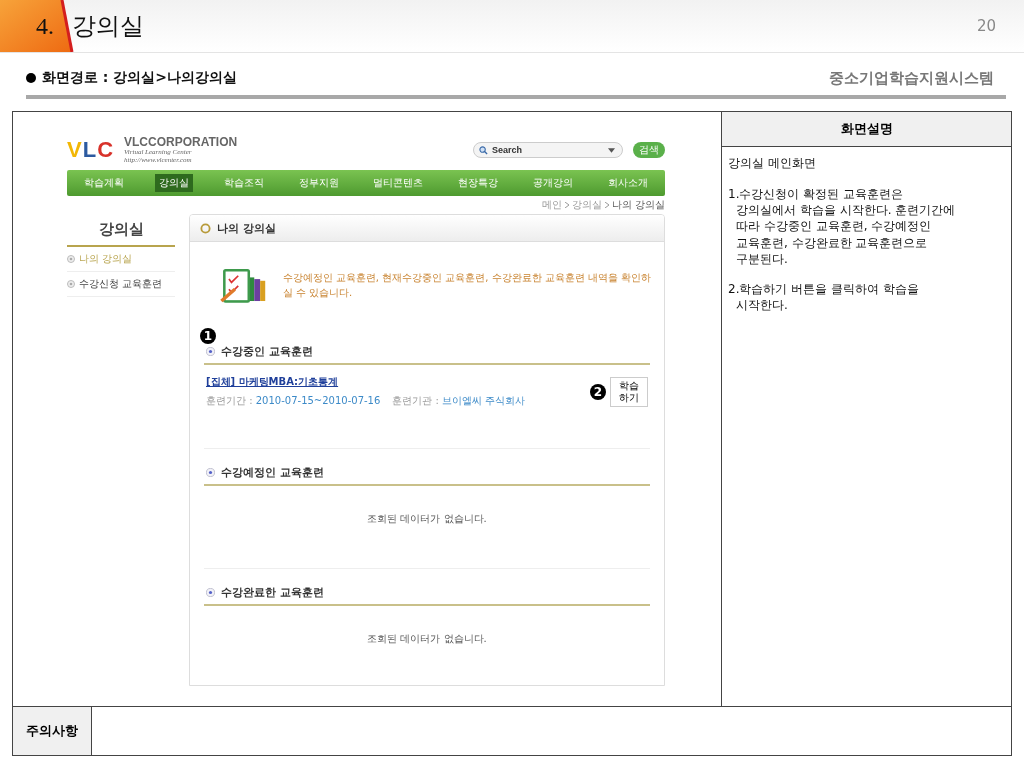  Describe the element at coordinates (246, 228) in the screenshot. I see `panel-title: 나의 강의실` at that location.